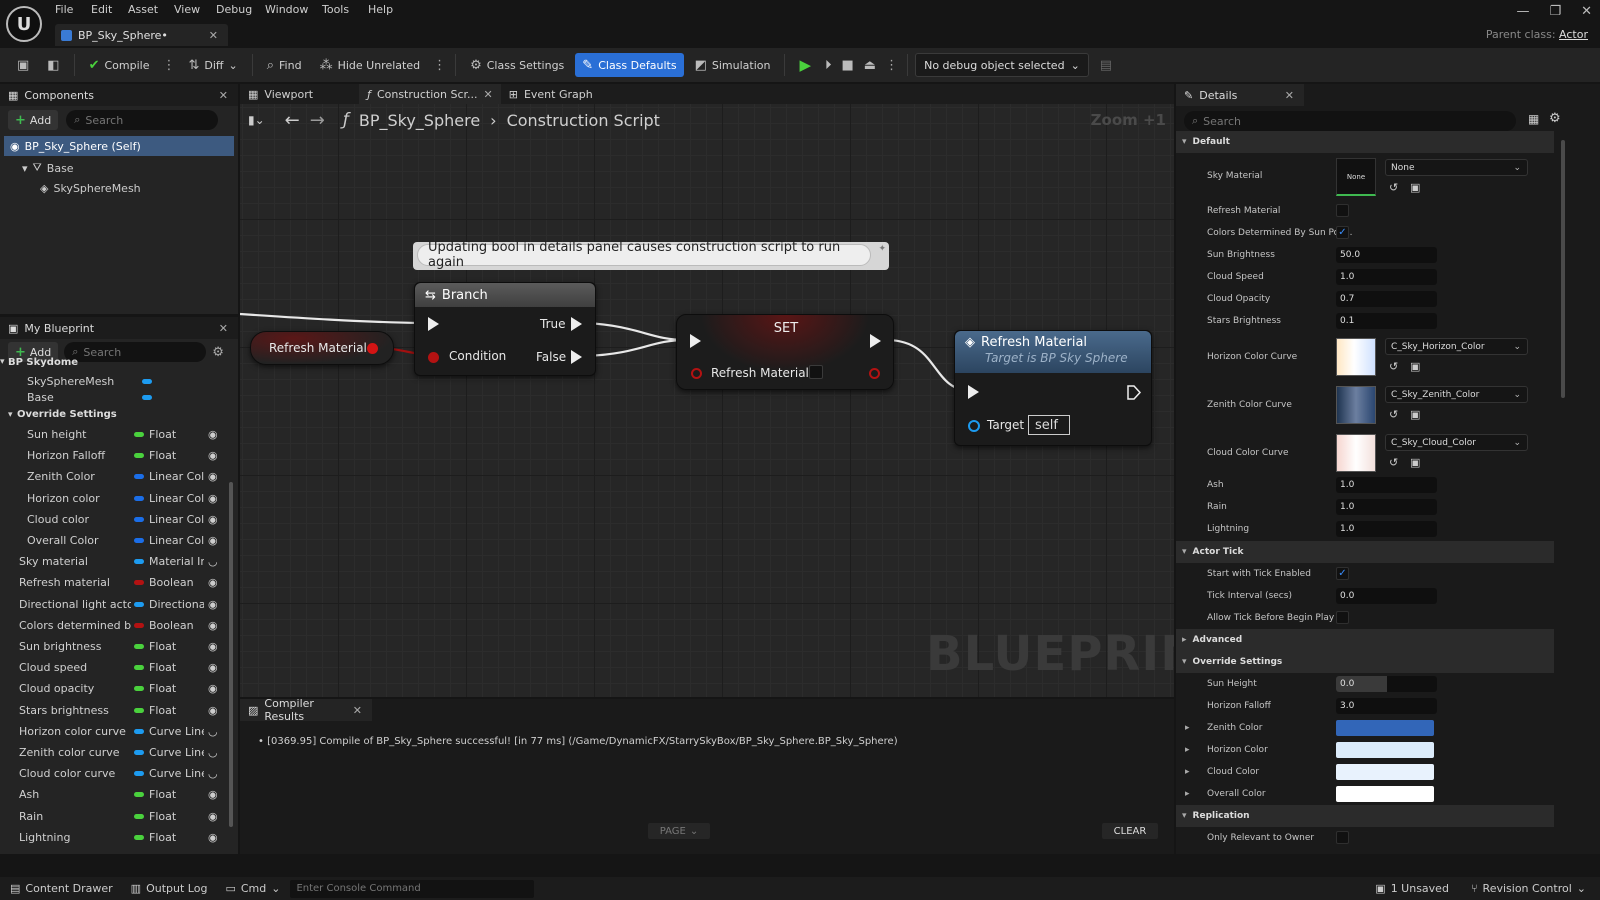 This screenshot has width=1600, height=900. I want to click on content-drawer-button: ▤ Content Drawer, so click(56, 888).